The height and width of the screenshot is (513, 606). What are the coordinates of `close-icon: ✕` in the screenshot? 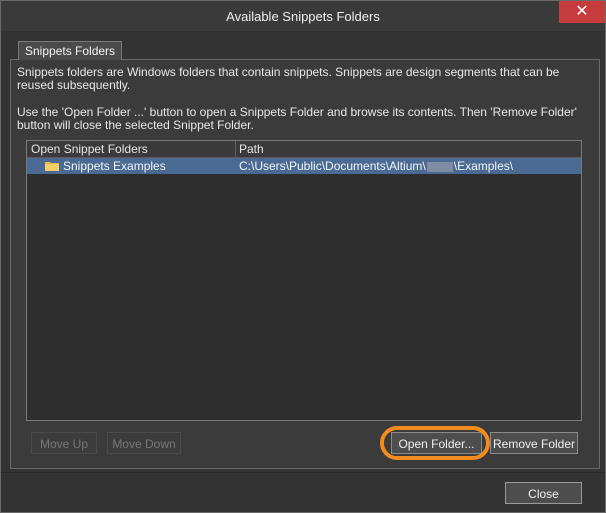 It's located at (582, 11).